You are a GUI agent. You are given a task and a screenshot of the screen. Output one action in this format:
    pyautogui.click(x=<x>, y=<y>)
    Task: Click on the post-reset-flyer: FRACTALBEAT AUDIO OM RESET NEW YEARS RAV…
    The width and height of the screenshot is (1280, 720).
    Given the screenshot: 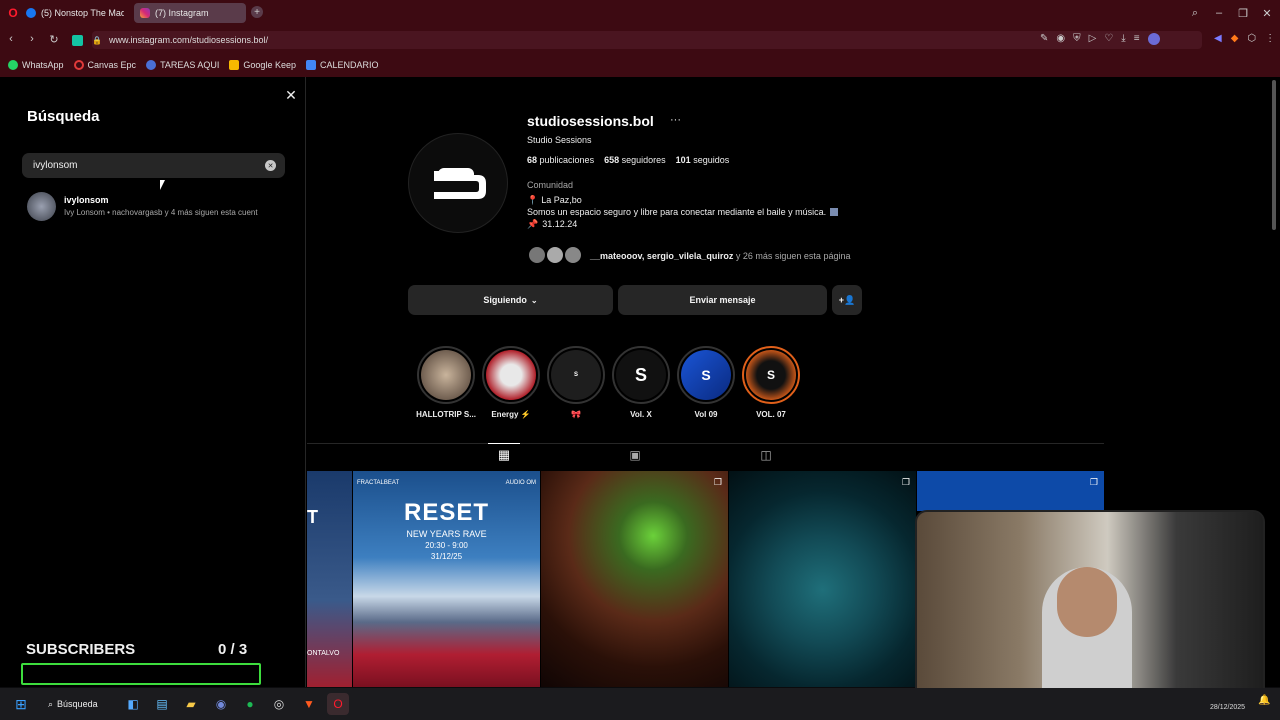 What is the action you would take?
    pyautogui.click(x=446, y=579)
    